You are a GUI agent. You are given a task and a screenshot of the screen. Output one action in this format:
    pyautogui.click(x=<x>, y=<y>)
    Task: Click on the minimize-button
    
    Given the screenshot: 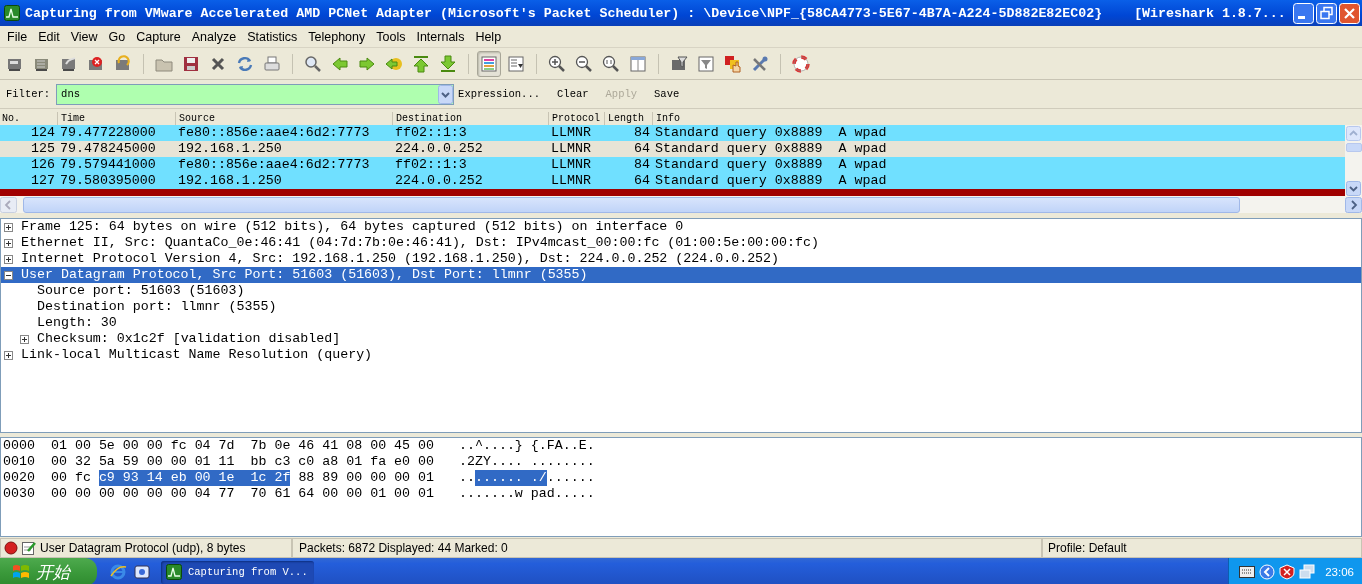 What is the action you would take?
    pyautogui.click(x=1303, y=13)
    